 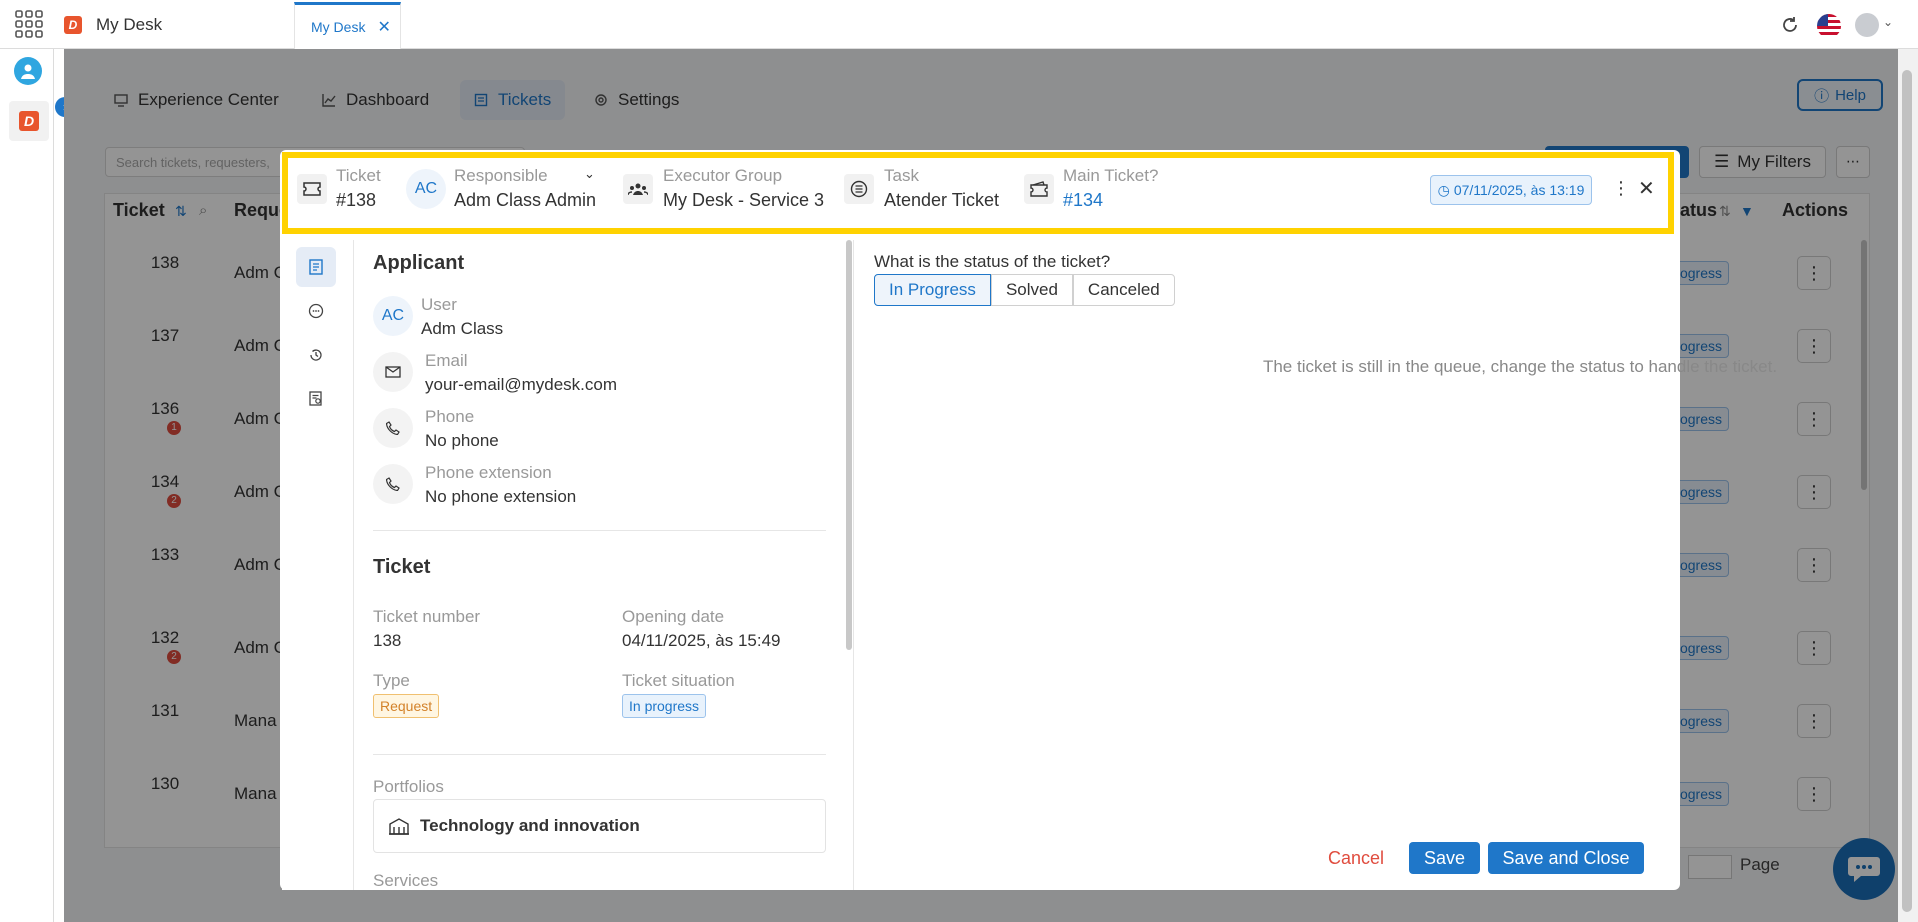 What do you see at coordinates (859, 189) in the screenshot?
I see `task-icon` at bounding box center [859, 189].